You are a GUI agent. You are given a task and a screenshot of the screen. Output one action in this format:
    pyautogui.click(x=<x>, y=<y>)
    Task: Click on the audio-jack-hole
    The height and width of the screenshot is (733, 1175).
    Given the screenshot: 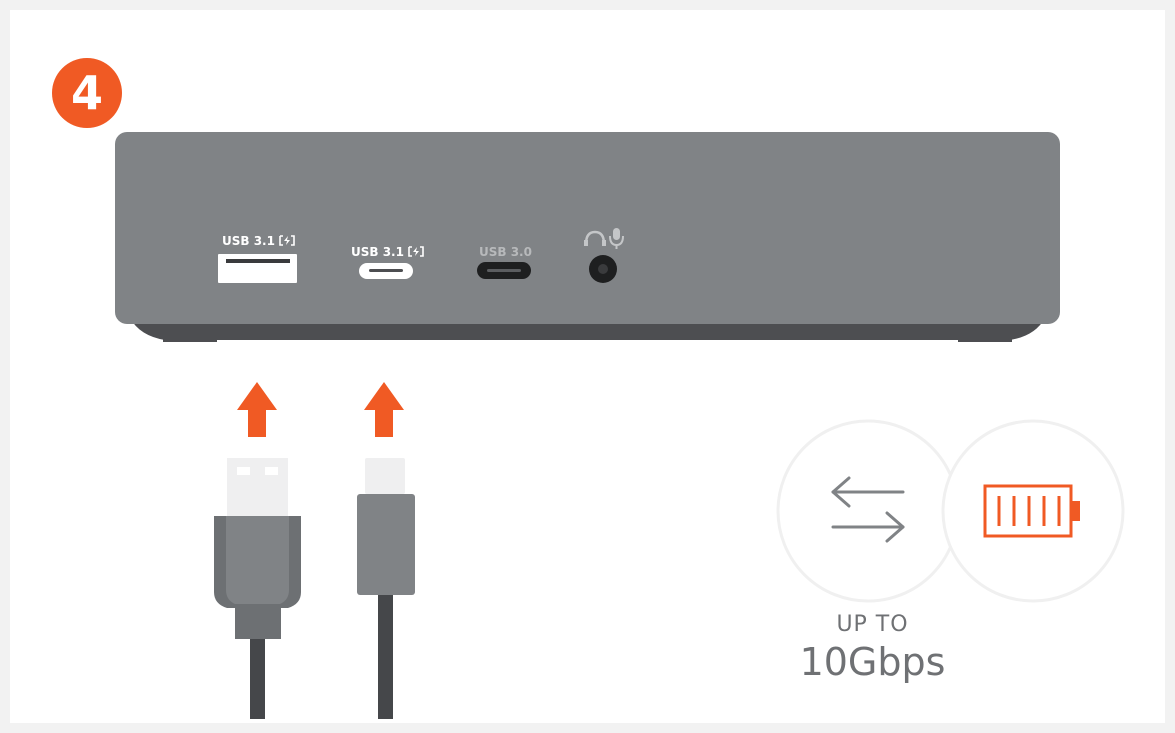 What is the action you would take?
    pyautogui.click(x=603, y=269)
    